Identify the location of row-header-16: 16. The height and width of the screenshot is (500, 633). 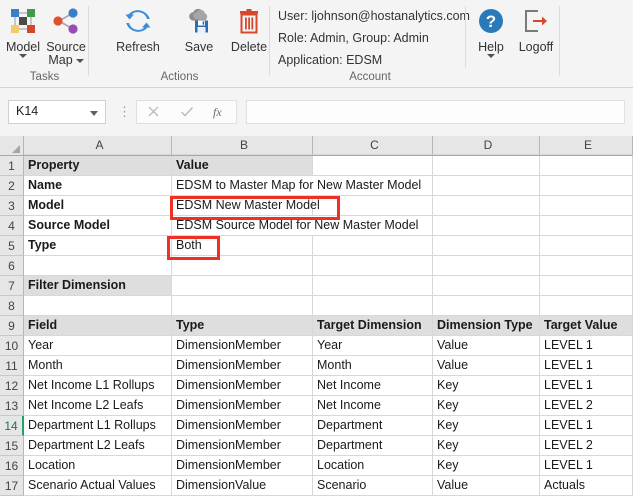
(12, 466).